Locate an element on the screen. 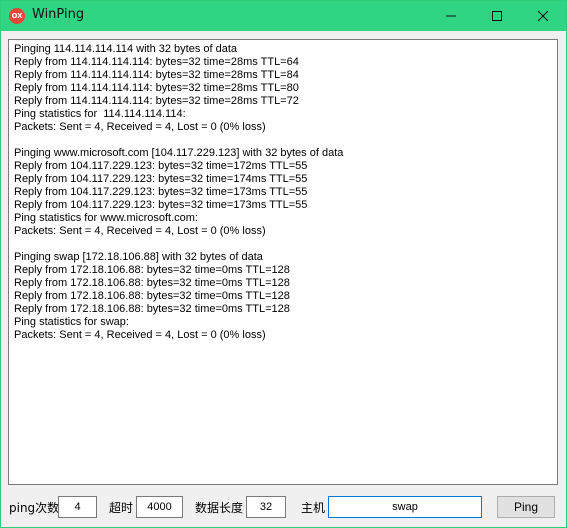  data-size-label: 数据长度 is located at coordinates (219, 508).